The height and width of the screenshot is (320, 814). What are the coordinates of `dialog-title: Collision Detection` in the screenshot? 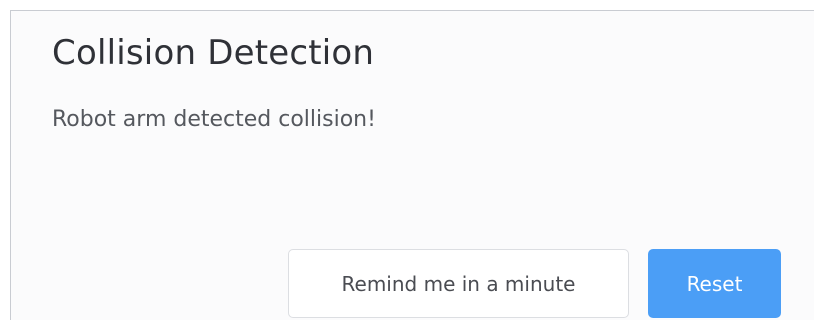 It's located at (213, 53).